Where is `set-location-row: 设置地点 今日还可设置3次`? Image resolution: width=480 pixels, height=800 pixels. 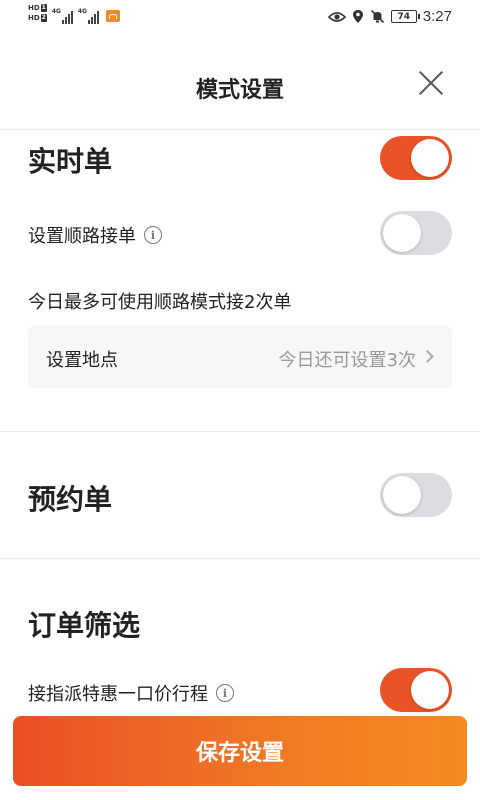 set-location-row: 设置地点 今日还可设置3次 is located at coordinates (240, 357).